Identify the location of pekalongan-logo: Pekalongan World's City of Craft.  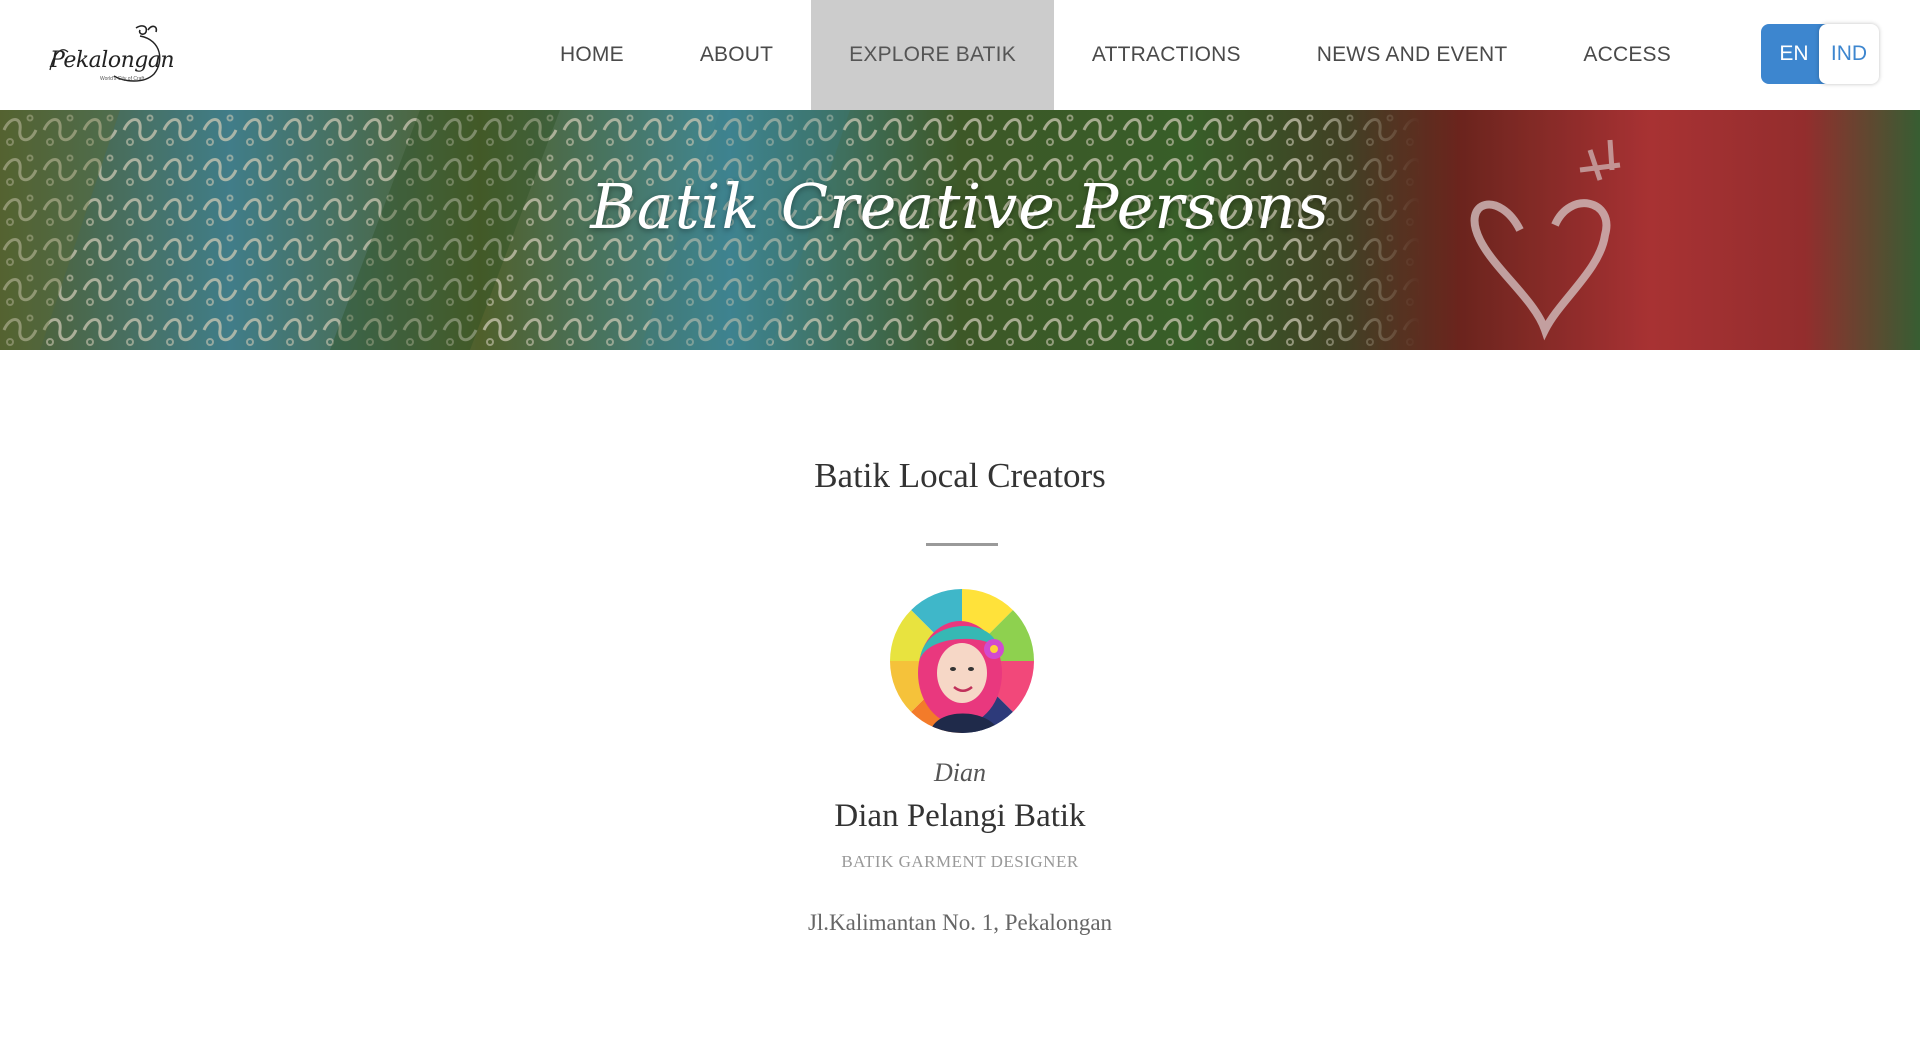
(109, 54).